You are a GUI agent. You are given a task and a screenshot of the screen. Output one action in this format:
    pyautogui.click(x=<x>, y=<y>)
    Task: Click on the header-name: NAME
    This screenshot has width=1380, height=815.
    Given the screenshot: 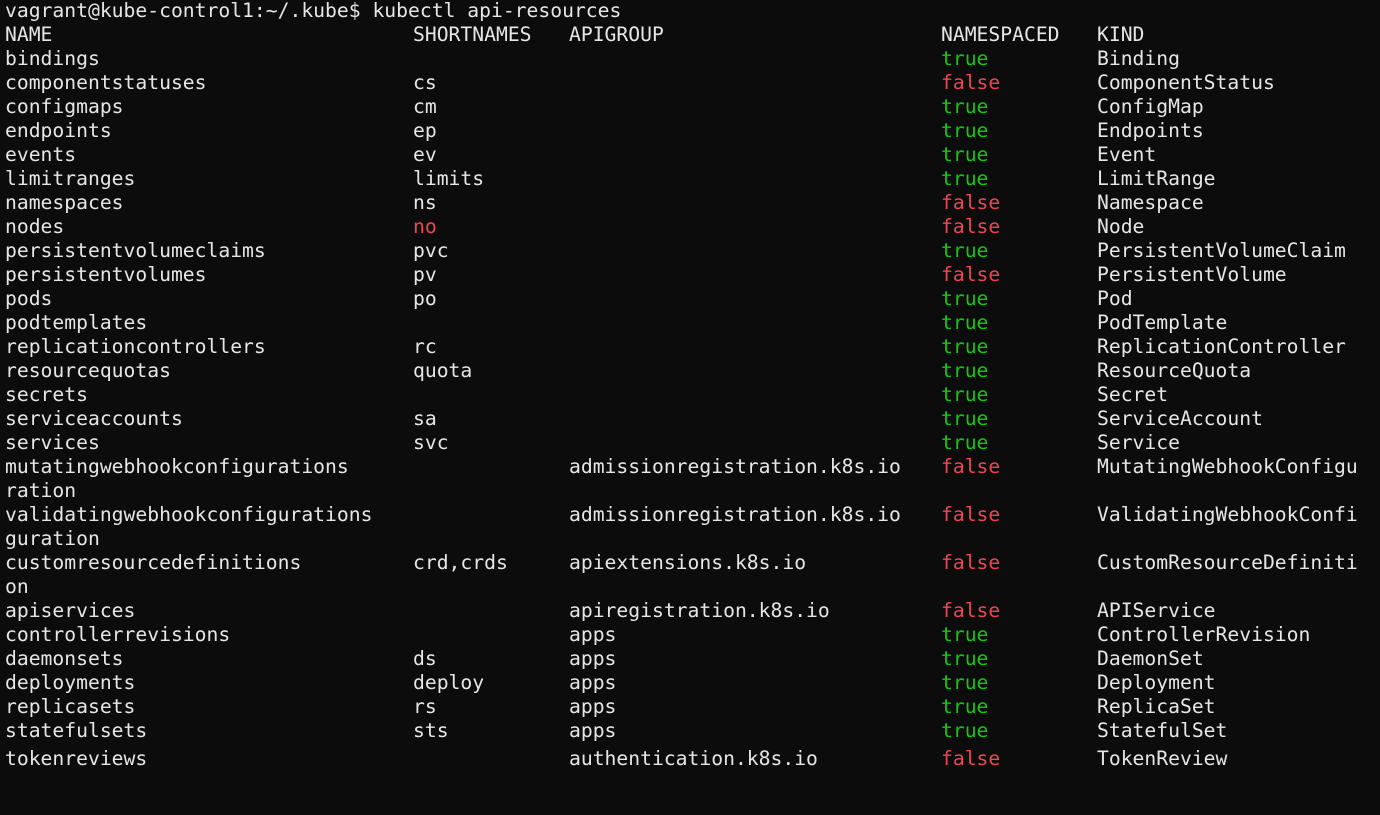 What is the action you would take?
    pyautogui.click(x=29, y=34)
    